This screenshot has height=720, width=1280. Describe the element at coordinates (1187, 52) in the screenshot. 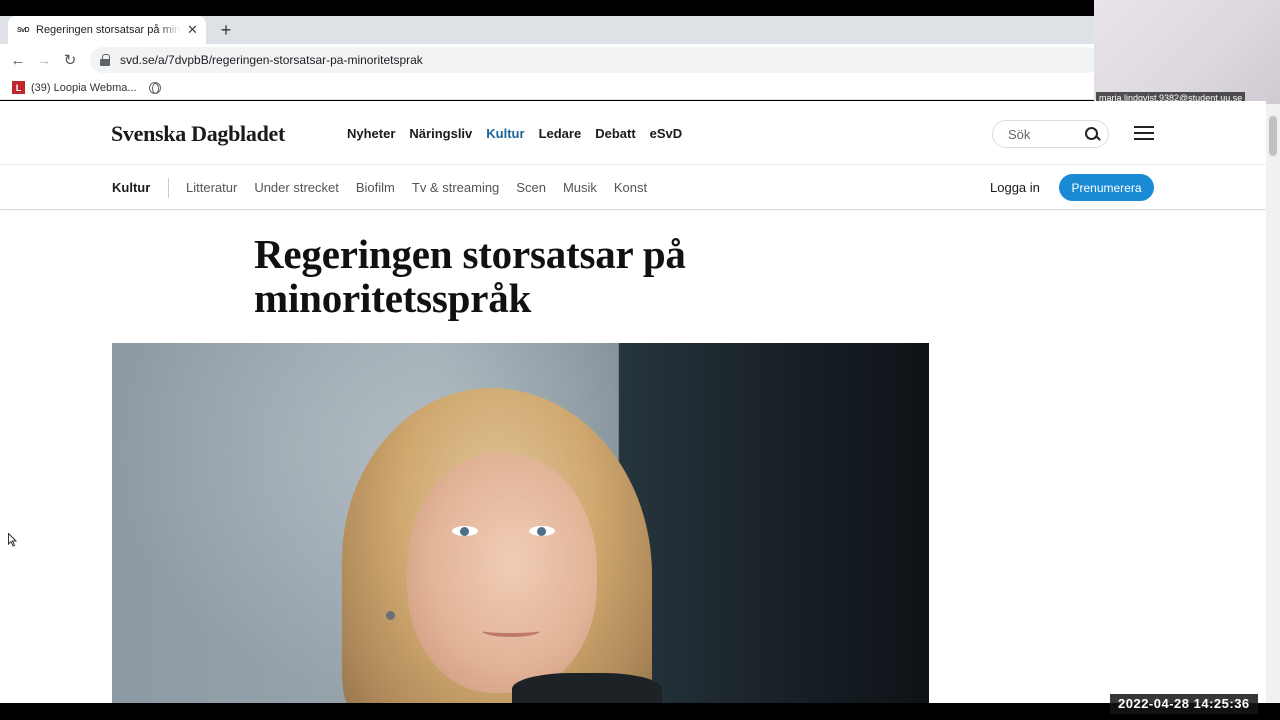

I see `webcam-overlay: maria.lindqvist.9382@student.uu.se` at that location.